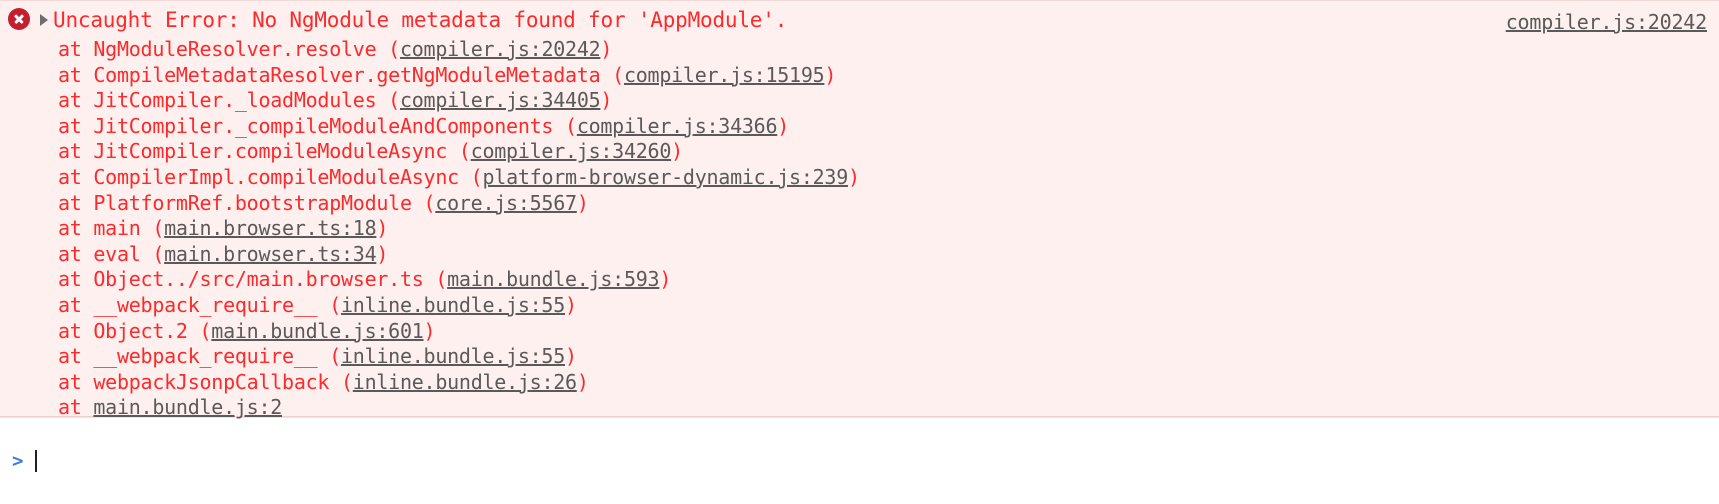 Image resolution: width=1719 pixels, height=504 pixels. Describe the element at coordinates (888, 408) in the screenshot. I see `stack-frame: at main.bundle.js:2` at that location.